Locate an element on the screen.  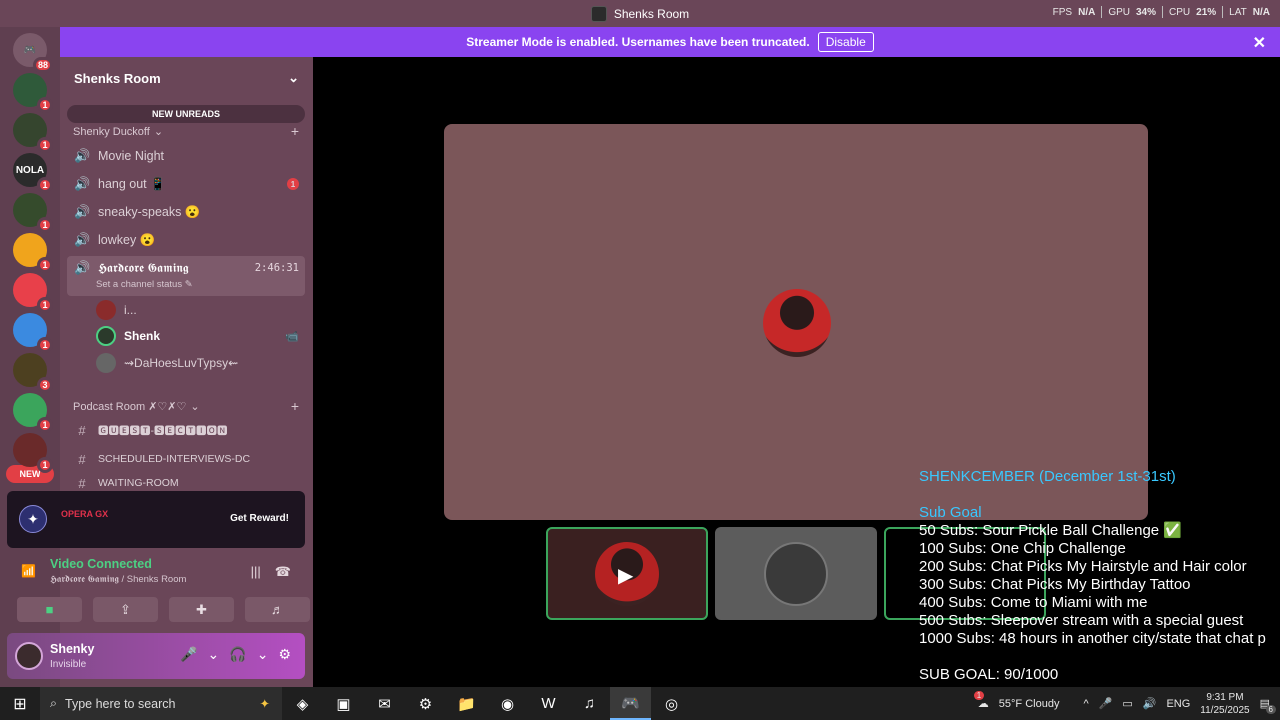
camera-button: ■ is located at coordinates (49, 609).